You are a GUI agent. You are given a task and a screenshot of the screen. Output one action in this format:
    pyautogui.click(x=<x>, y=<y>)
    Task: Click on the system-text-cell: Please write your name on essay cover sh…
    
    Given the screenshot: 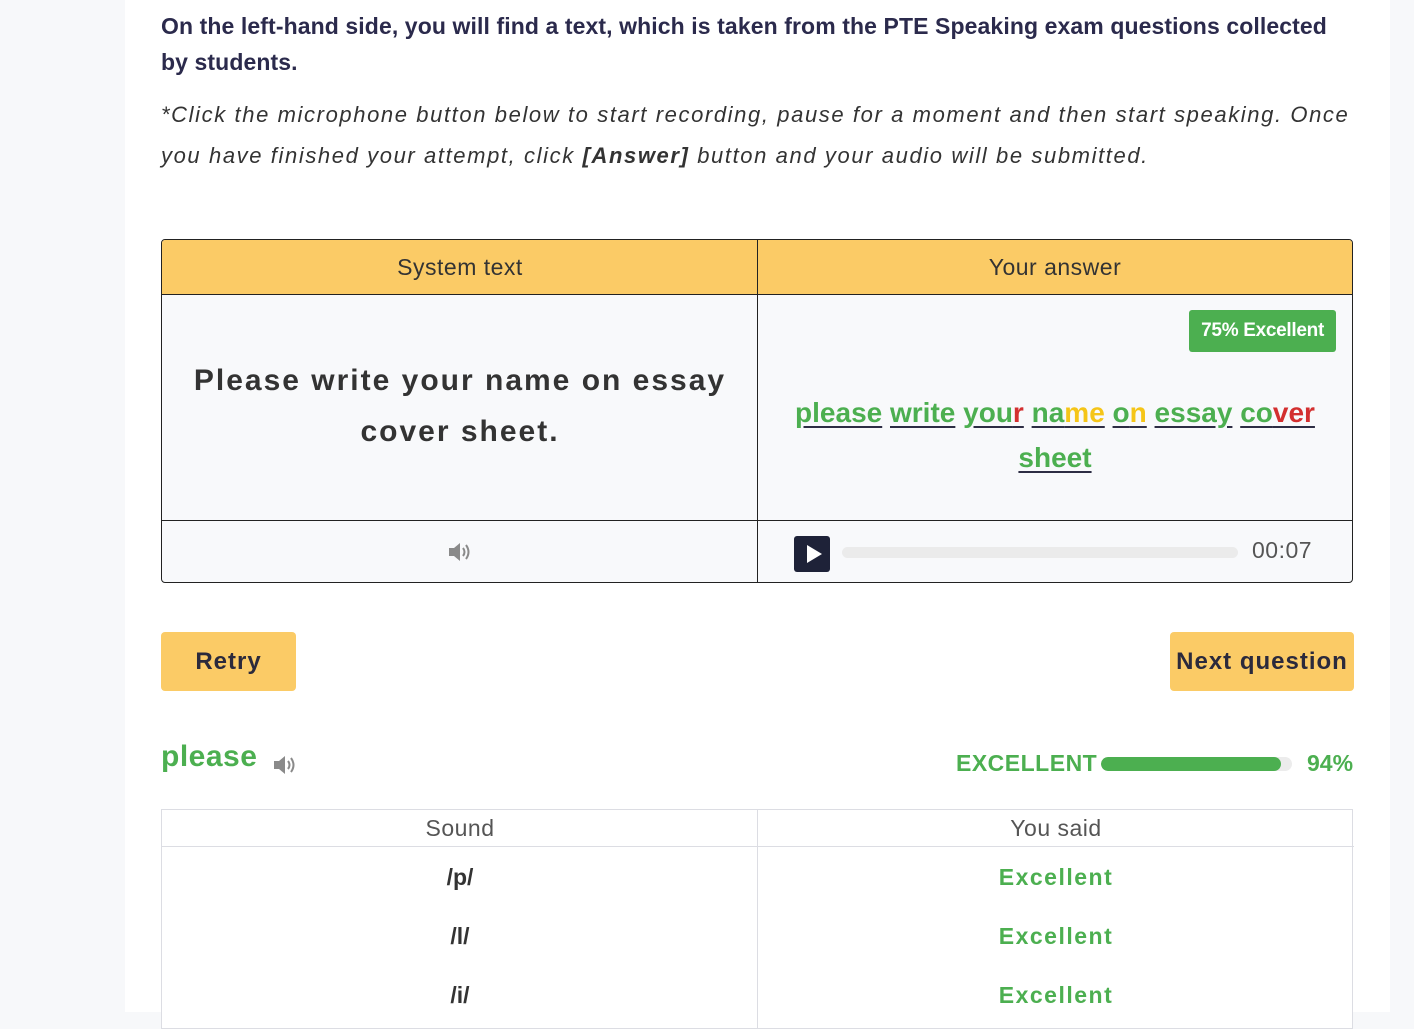 What is the action you would take?
    pyautogui.click(x=460, y=408)
    